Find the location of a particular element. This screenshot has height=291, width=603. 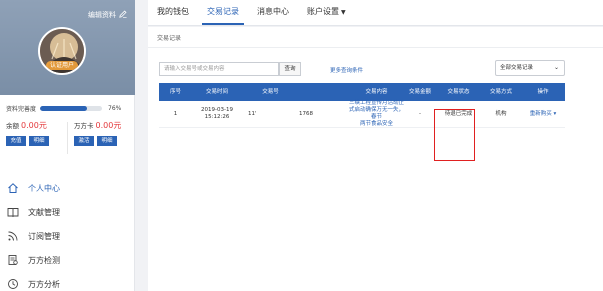

col-header-content: 交易内容 is located at coordinates (376, 92).